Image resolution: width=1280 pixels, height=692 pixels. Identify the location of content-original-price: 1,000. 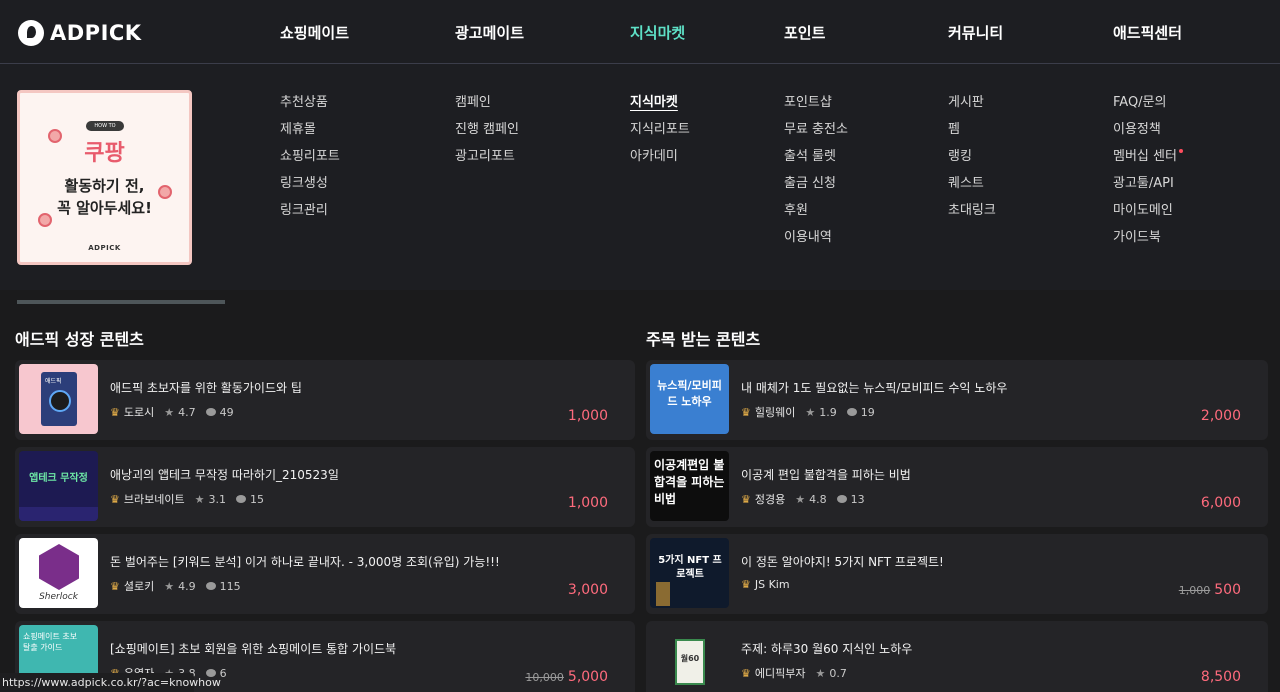
(1194, 590).